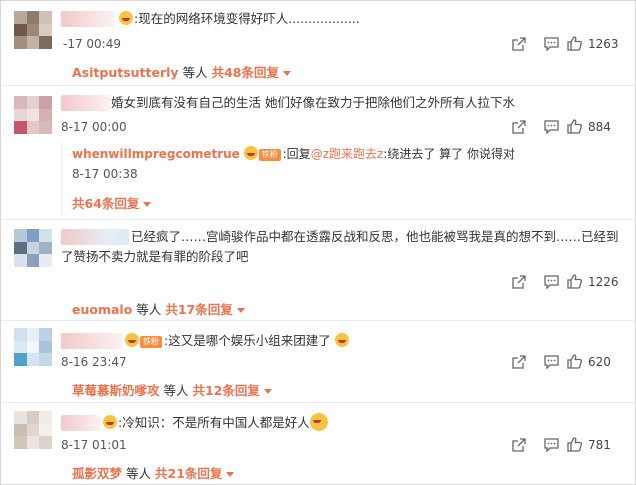  What do you see at coordinates (245, 72) in the screenshot?
I see `reply-count: 共48条回复` at bounding box center [245, 72].